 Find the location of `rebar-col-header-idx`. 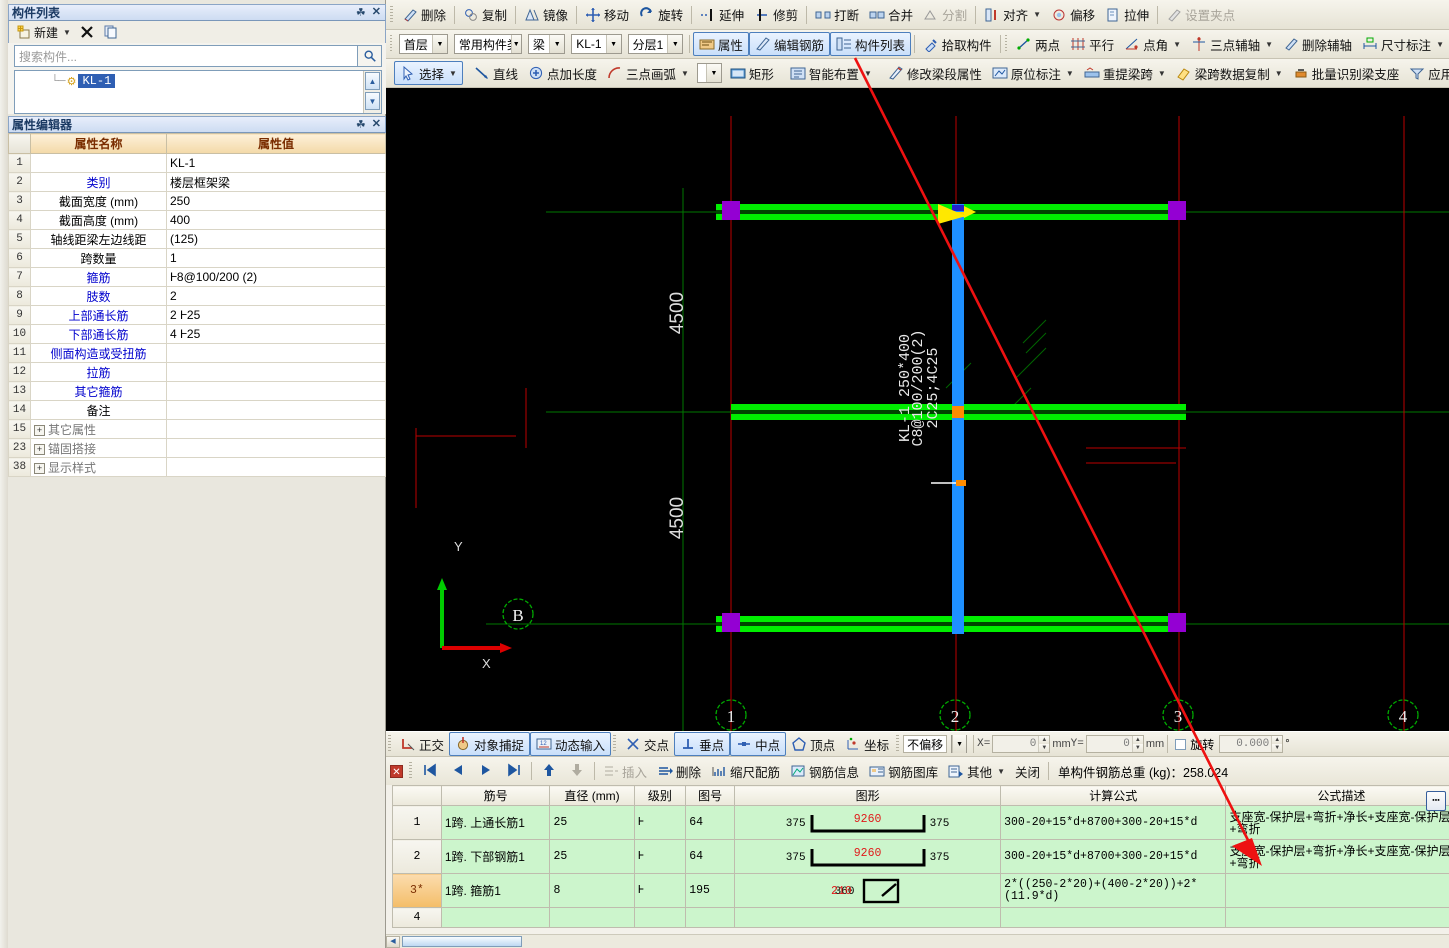

rebar-col-header-idx is located at coordinates (417, 795).